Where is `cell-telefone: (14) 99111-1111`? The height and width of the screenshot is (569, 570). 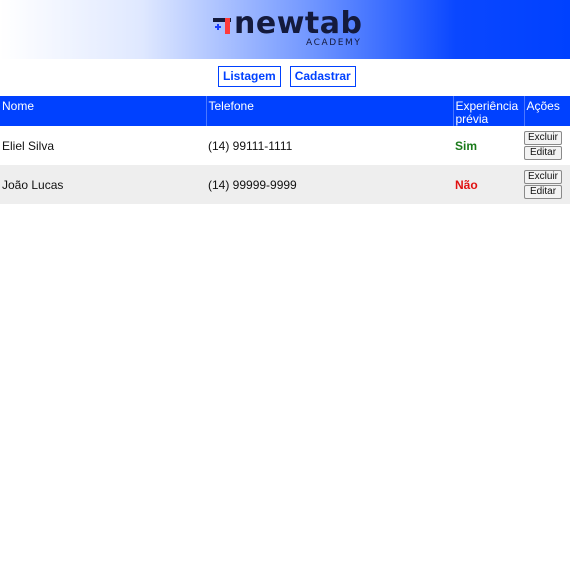
cell-telefone: (14) 99111-1111 is located at coordinates (250, 145).